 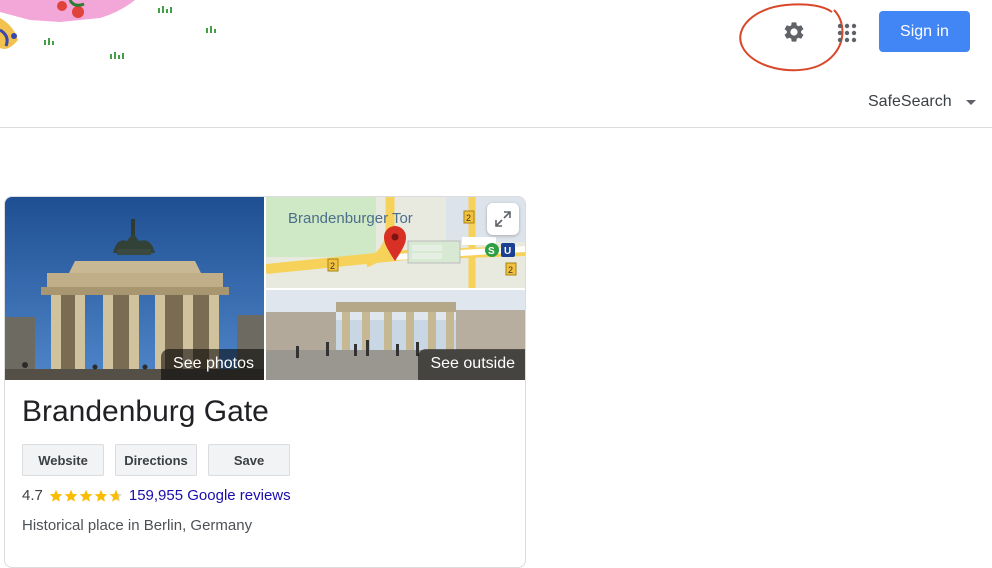 I want to click on see-outside-label: See outside, so click(x=471, y=364).